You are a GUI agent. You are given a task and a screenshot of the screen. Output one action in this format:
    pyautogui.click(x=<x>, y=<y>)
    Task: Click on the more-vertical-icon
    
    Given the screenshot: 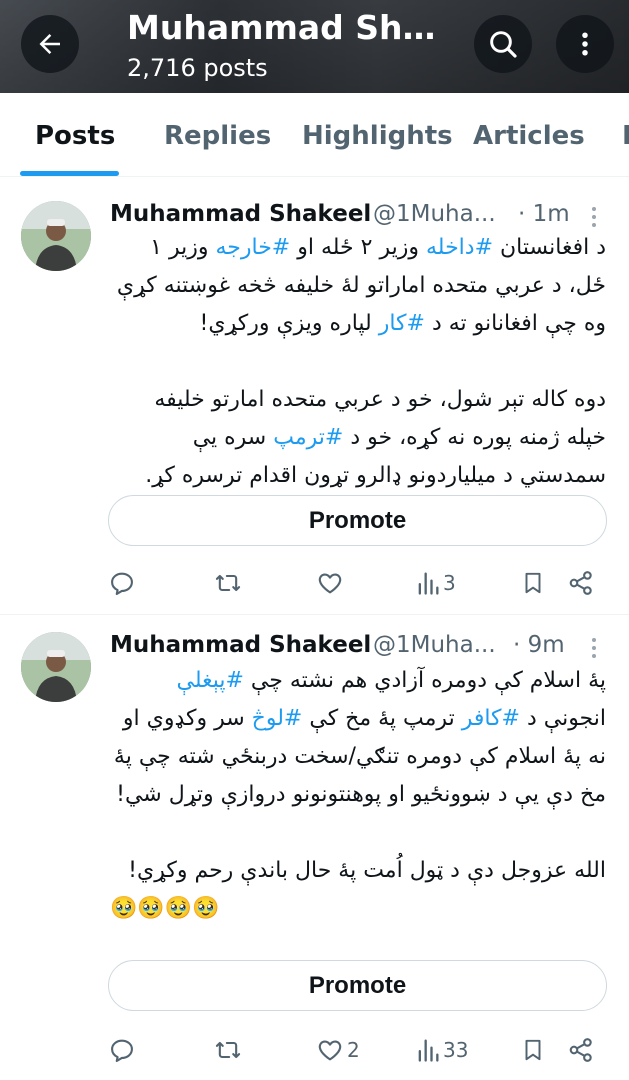 What is the action you would take?
    pyautogui.click(x=585, y=44)
    